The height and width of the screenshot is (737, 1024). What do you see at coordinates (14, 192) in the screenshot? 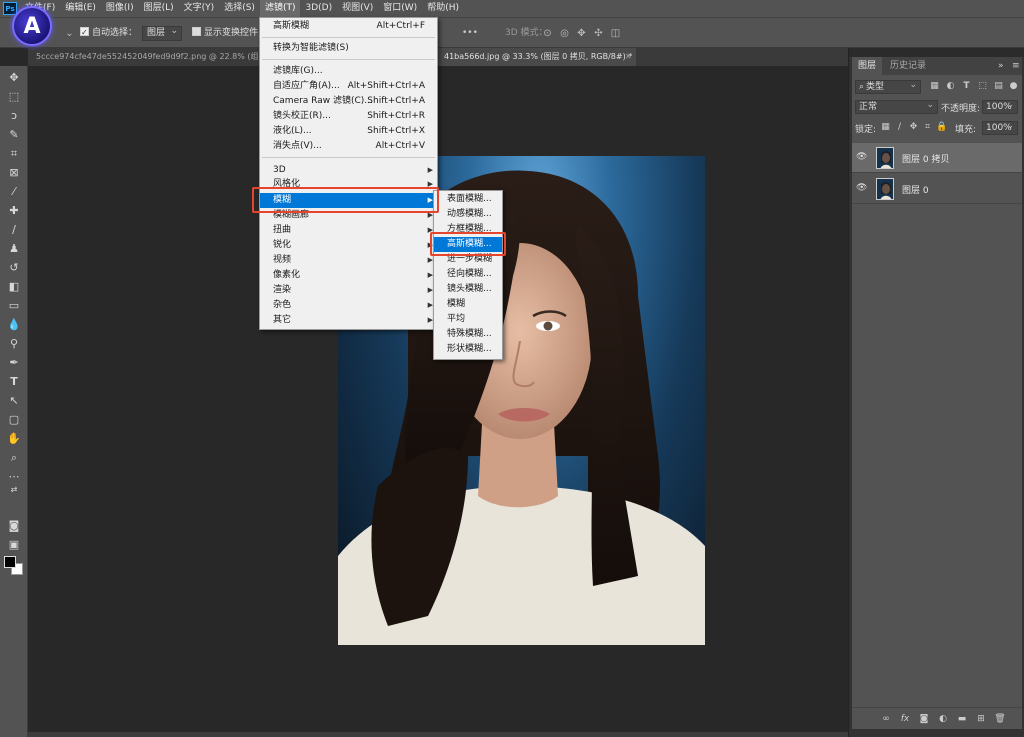
I see `eyedropper-tool-icon: ⁄` at bounding box center [14, 192].